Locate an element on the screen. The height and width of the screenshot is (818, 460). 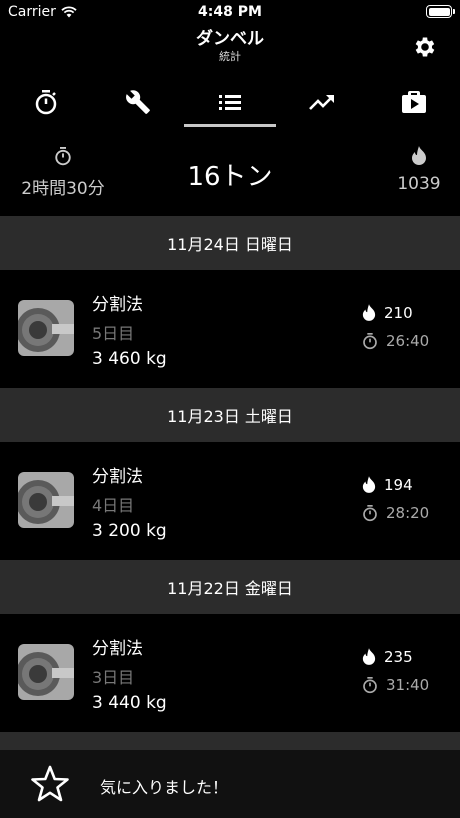
trend-icon is located at coordinates (321, 102).